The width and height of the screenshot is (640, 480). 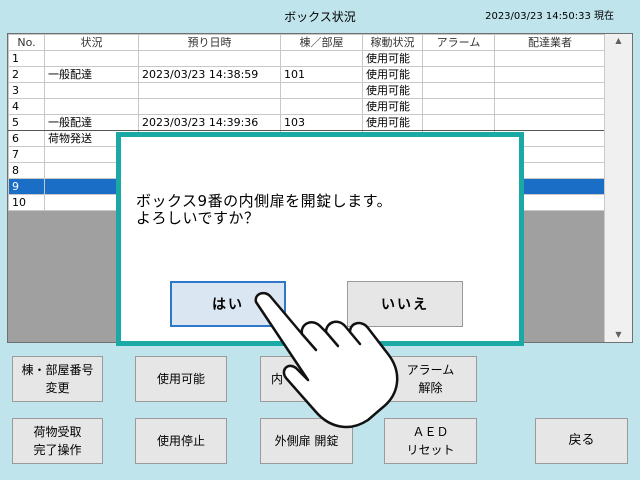 What do you see at coordinates (26, 106) in the screenshot?
I see `cell-no: 4` at bounding box center [26, 106].